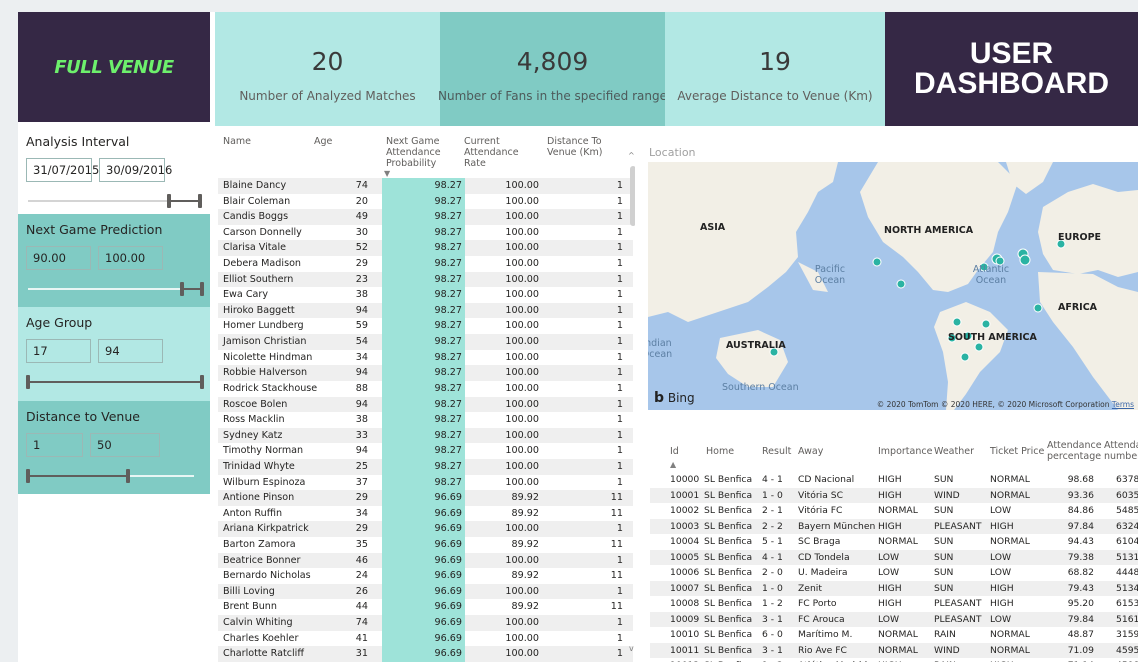 This screenshot has width=1138, height=662. I want to click on col-header-result: Result, so click(776, 451).